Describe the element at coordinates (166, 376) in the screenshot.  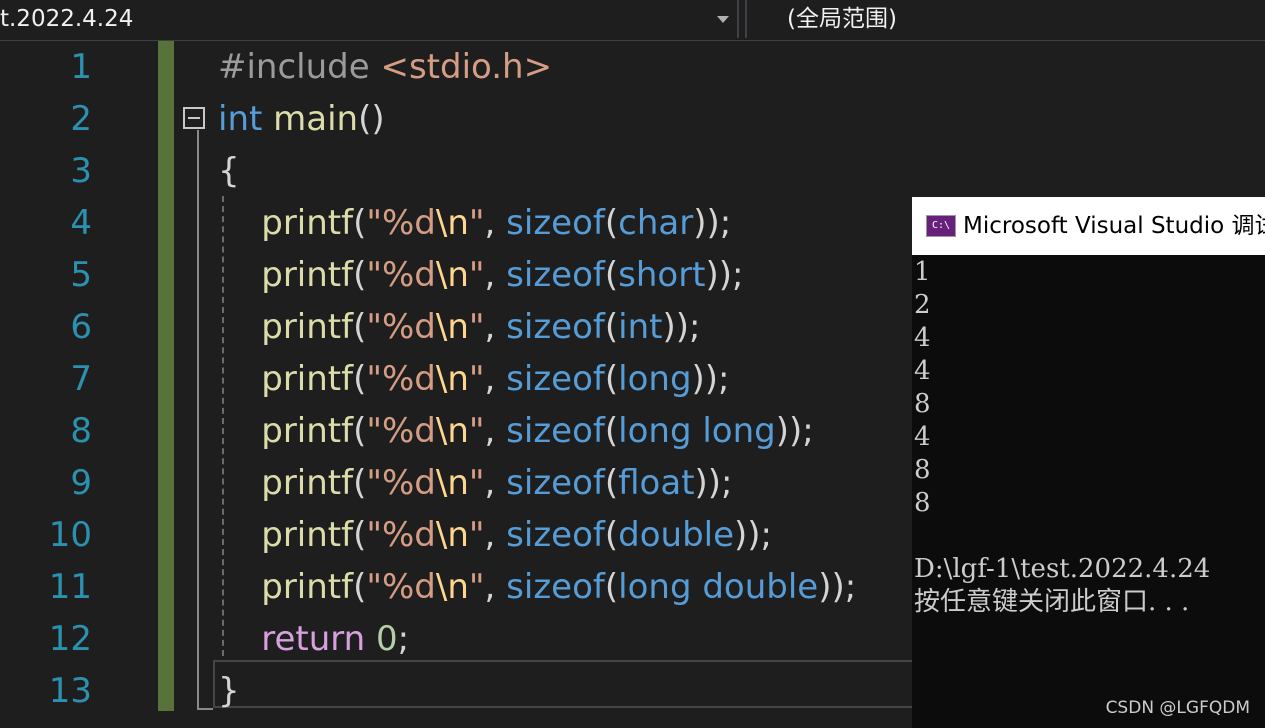
I see `change-tracking-bar` at that location.